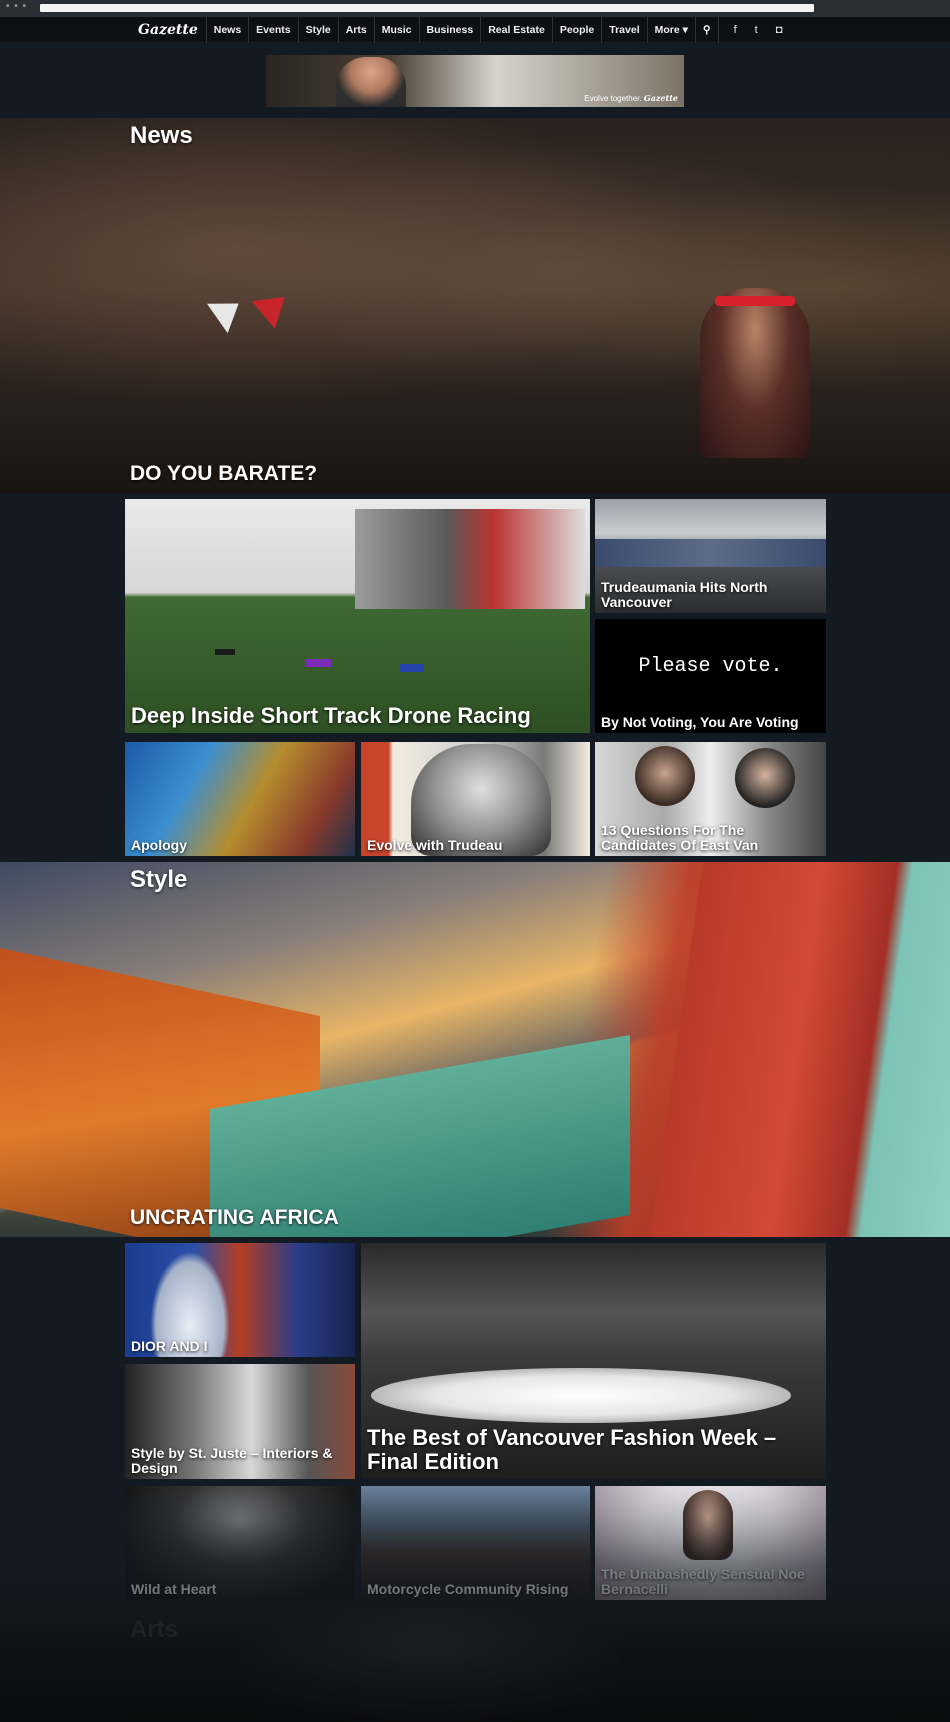 This screenshot has height=1722, width=950. Describe the element at coordinates (672, 30) in the screenshot. I see `nav-item-more: More ▾` at that location.